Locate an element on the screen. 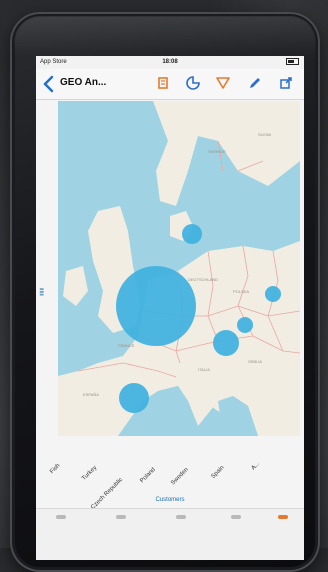 The width and height of the screenshot is (328, 572). filter-icon is located at coordinates (223, 83).